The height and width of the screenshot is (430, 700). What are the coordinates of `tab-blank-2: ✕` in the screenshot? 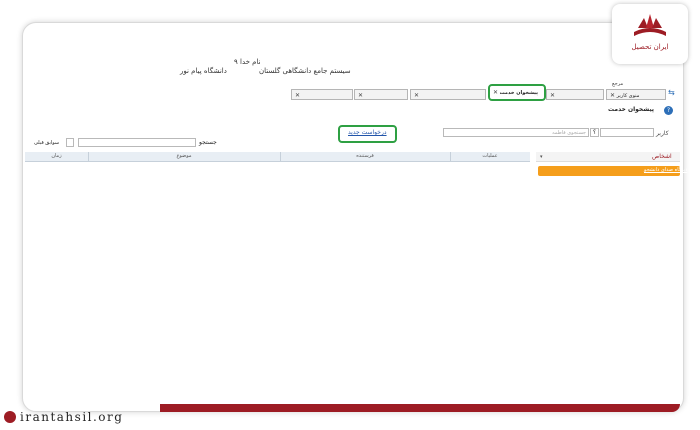 It's located at (448, 94).